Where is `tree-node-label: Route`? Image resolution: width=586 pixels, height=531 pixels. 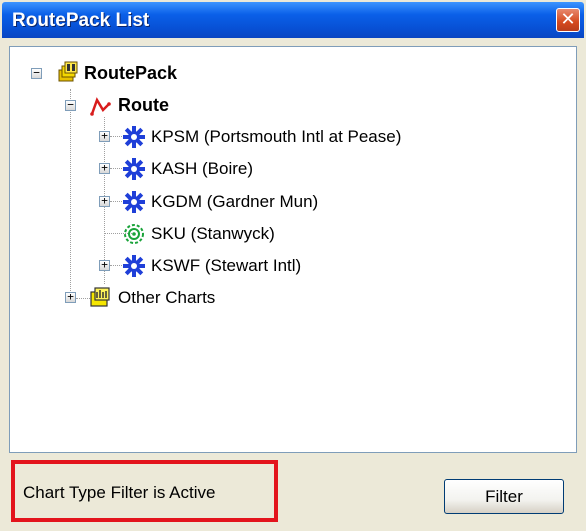
tree-node-label: Route is located at coordinates (143, 105).